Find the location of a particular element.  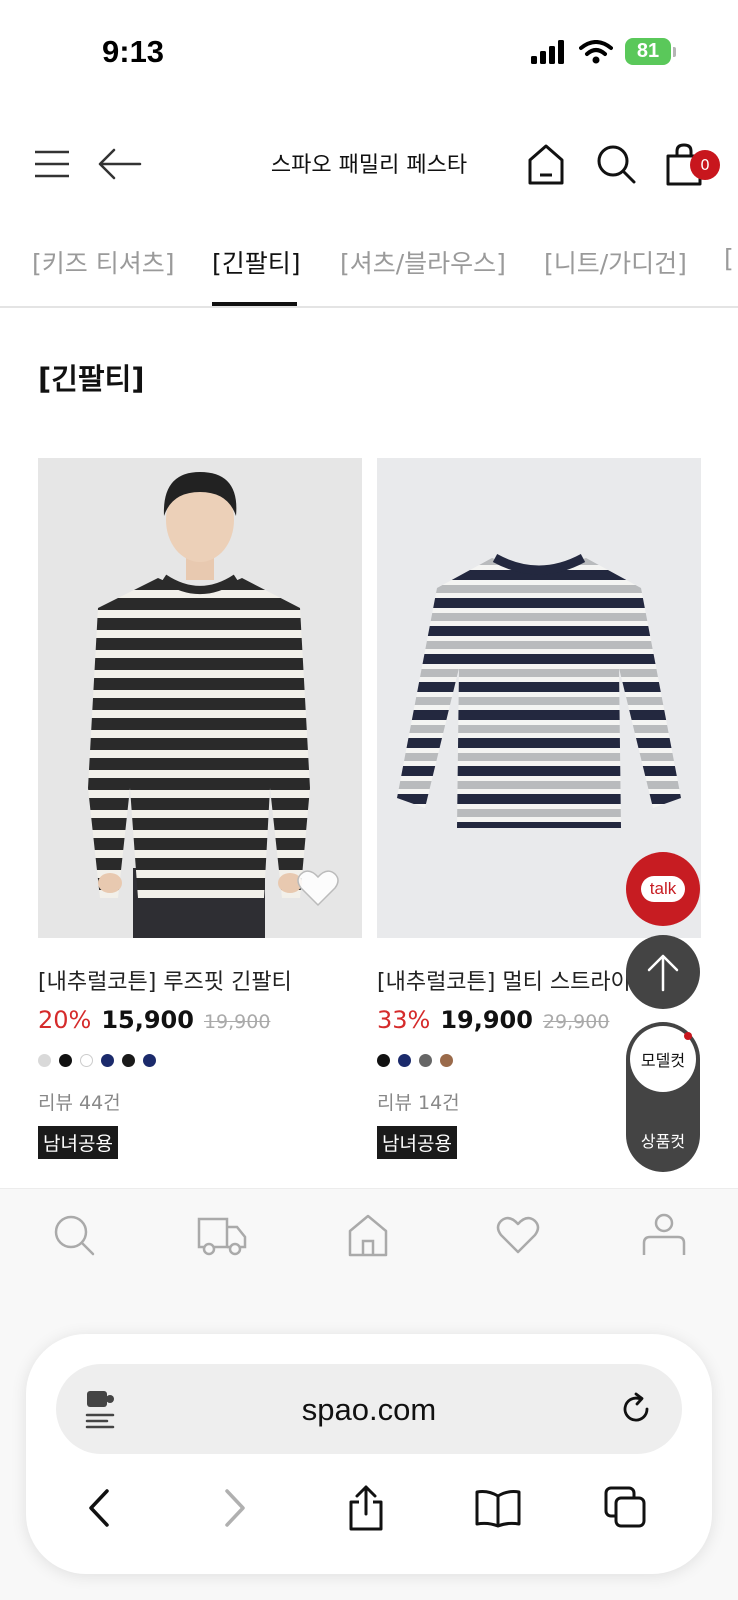

address-bar: spao.com is located at coordinates (369, 1409).